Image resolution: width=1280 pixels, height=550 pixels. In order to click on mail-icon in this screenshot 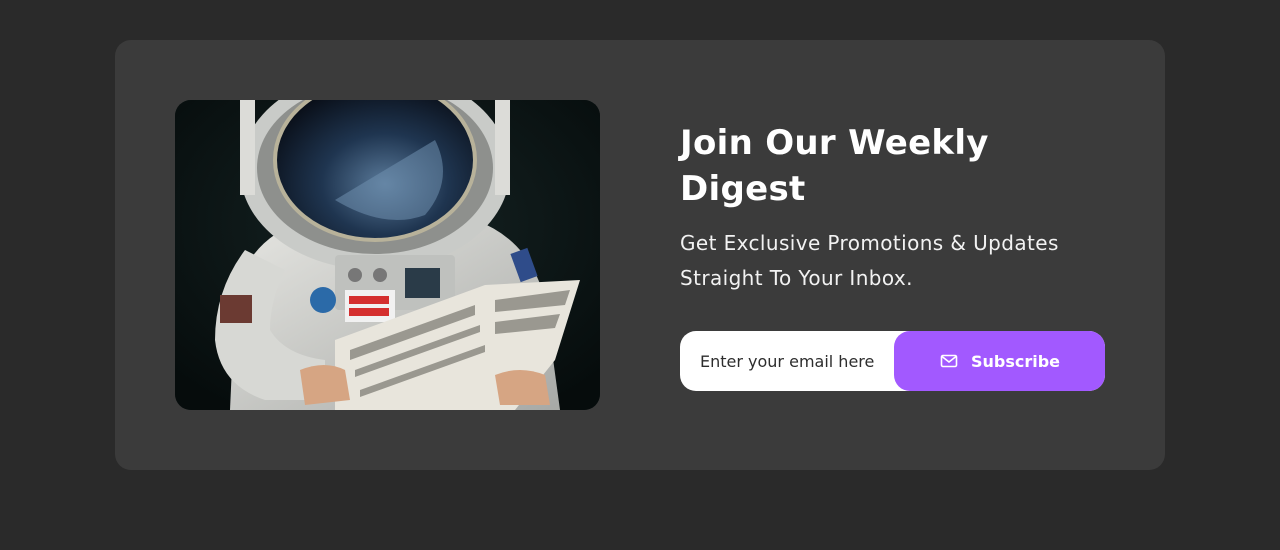, I will do `click(949, 361)`.